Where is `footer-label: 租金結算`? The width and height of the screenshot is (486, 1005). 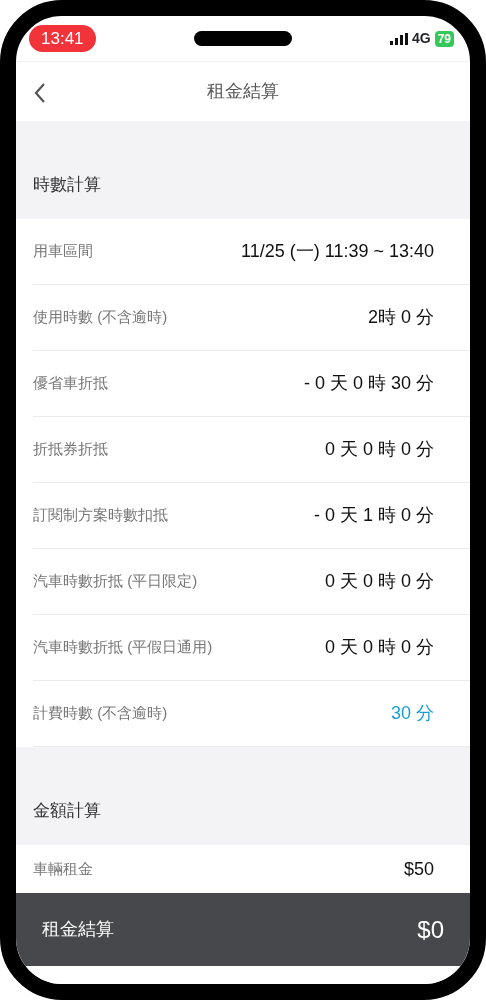
footer-label: 租金結算 is located at coordinates (78, 929).